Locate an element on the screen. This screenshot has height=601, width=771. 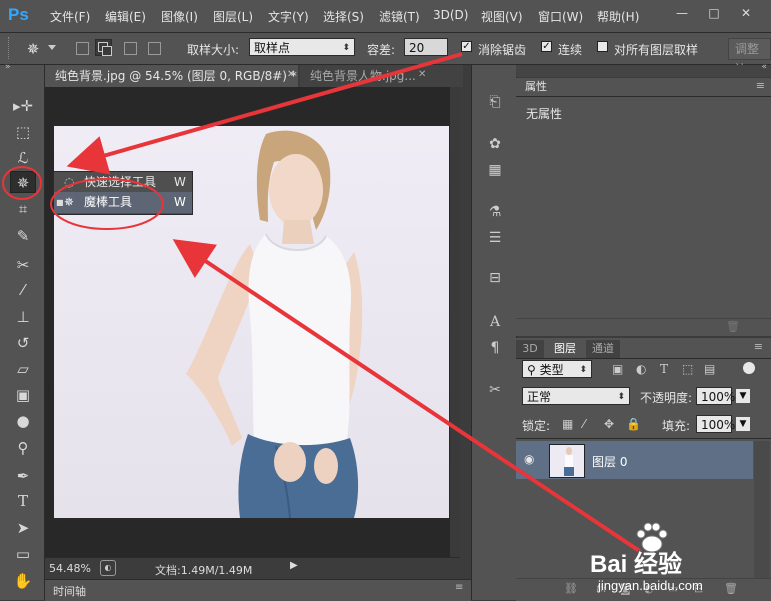
intersect-selection-icon is located at coordinates (154, 48).